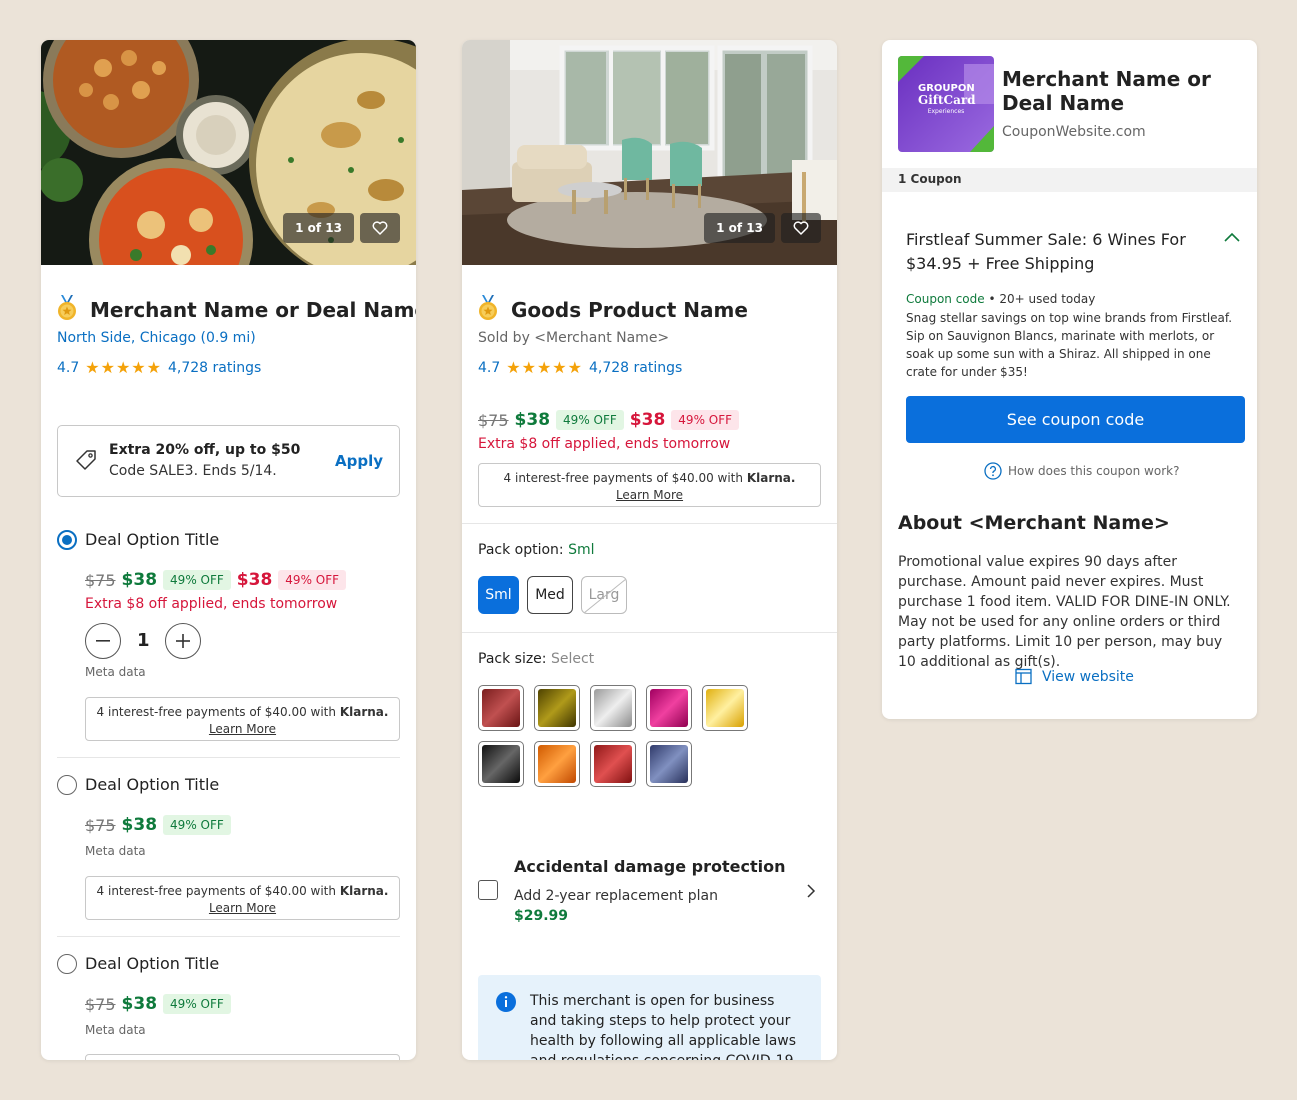  What do you see at coordinates (604, 444) in the screenshot?
I see `extra-discount-note: Extra $8 off applied, ends tomorrow` at bounding box center [604, 444].